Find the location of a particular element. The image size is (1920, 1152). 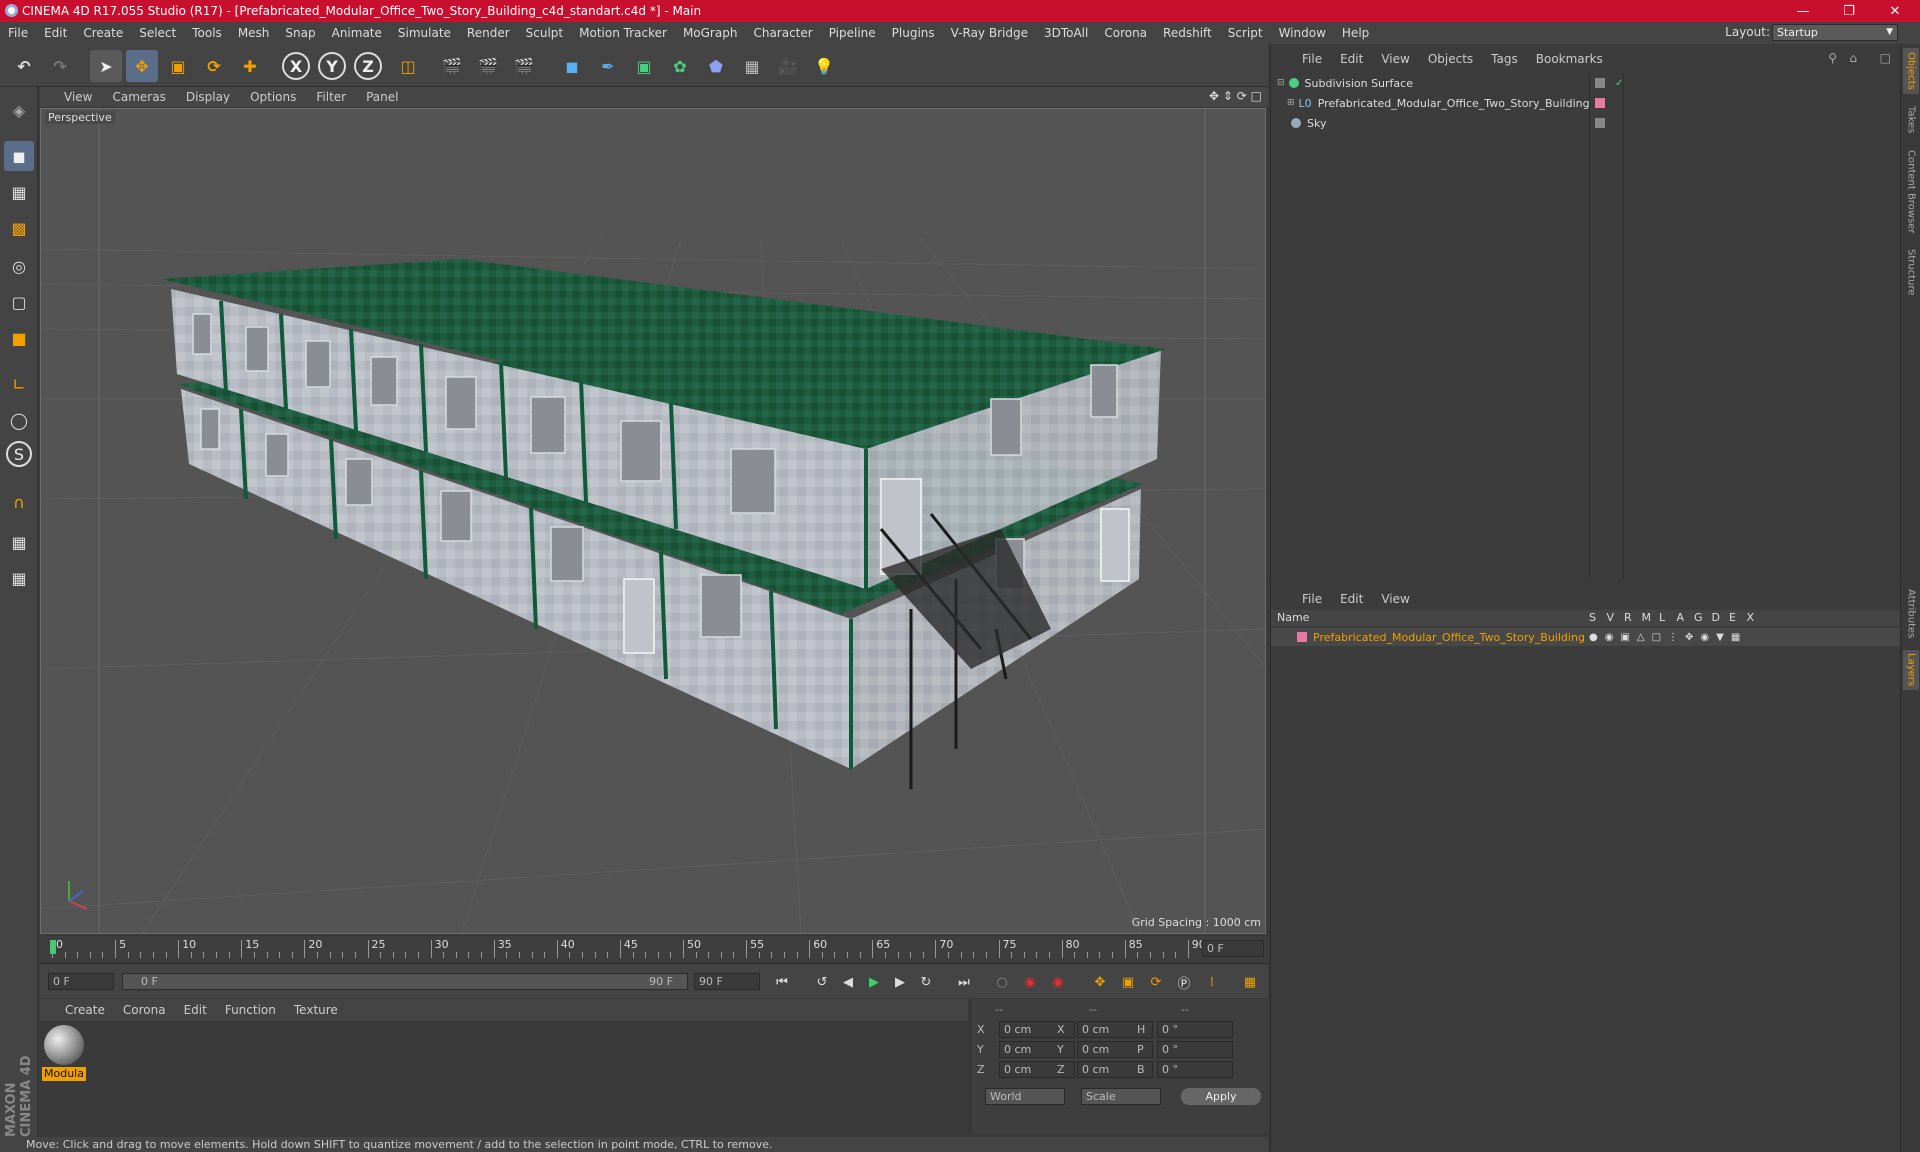

lm-menu-file: File is located at coordinates (1312, 599).